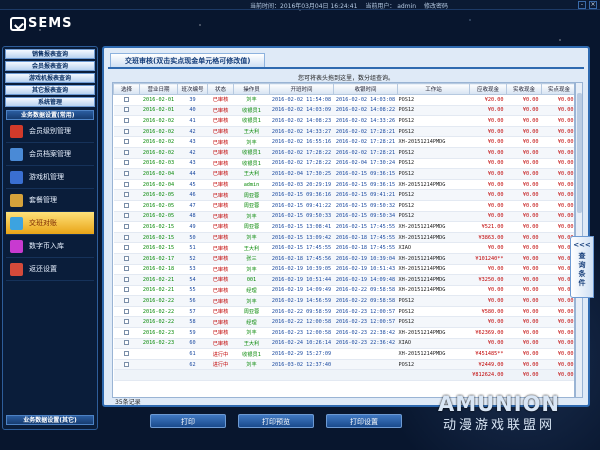  Describe the element at coordinates (579, 153) in the screenshot. I see `scrollbar-thumb` at that location.